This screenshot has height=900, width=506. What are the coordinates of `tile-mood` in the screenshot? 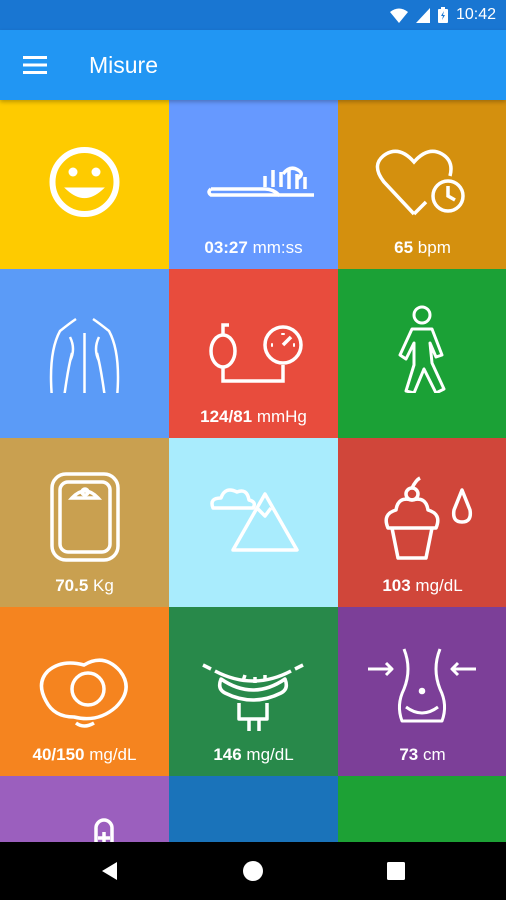 It's located at (84, 184).